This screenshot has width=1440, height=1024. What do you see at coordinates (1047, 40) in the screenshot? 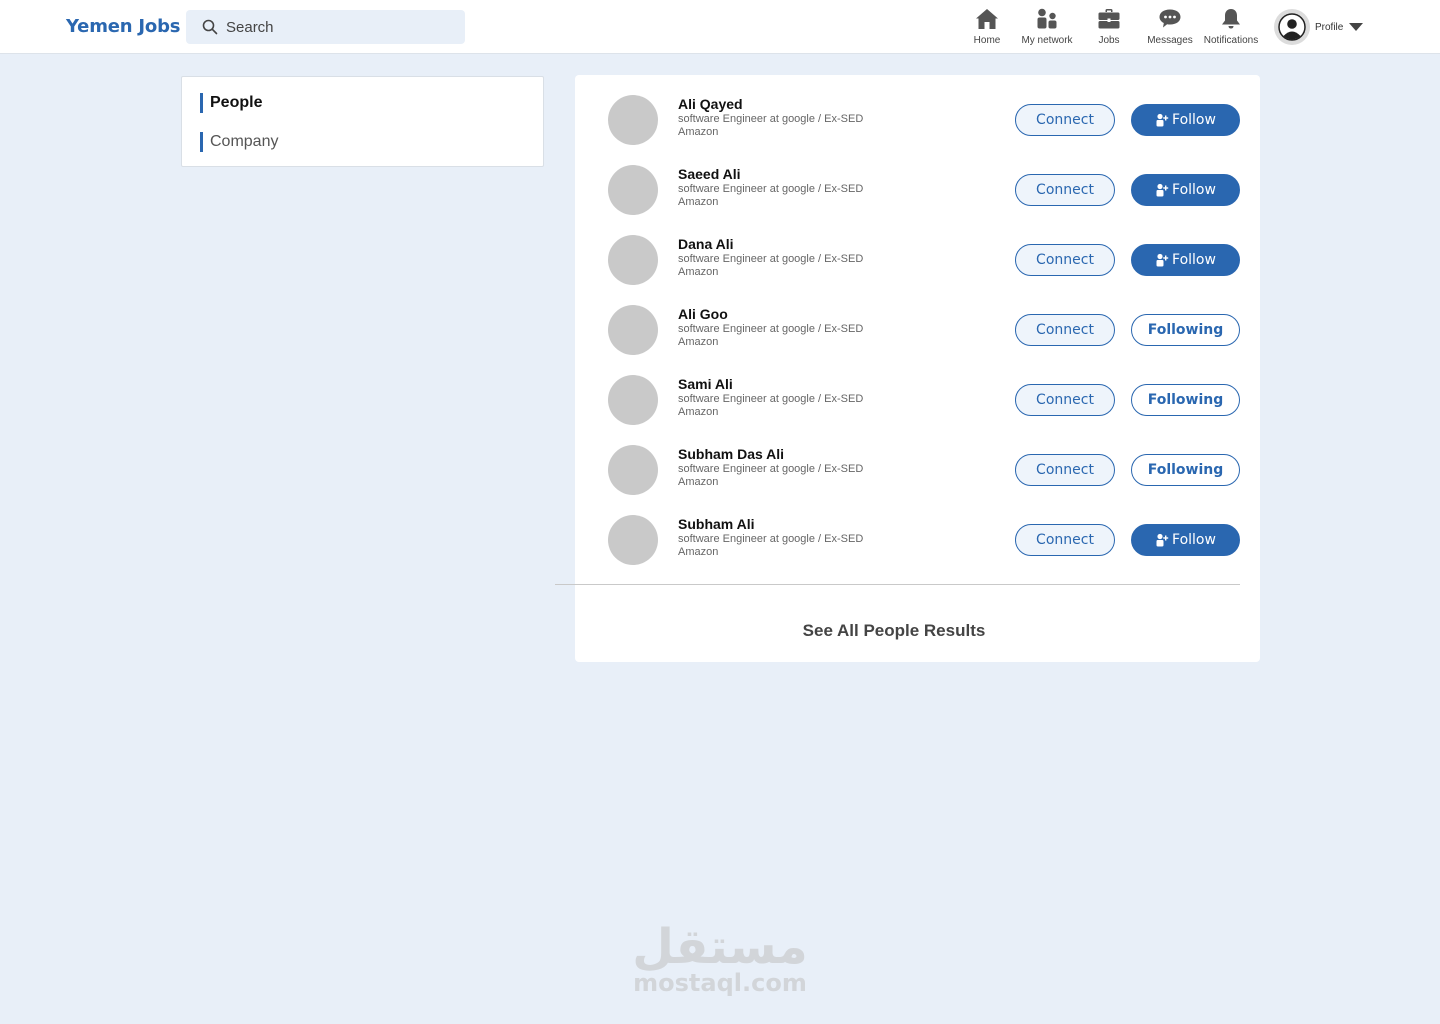
I see `nav-my-network-label: My network` at bounding box center [1047, 40].